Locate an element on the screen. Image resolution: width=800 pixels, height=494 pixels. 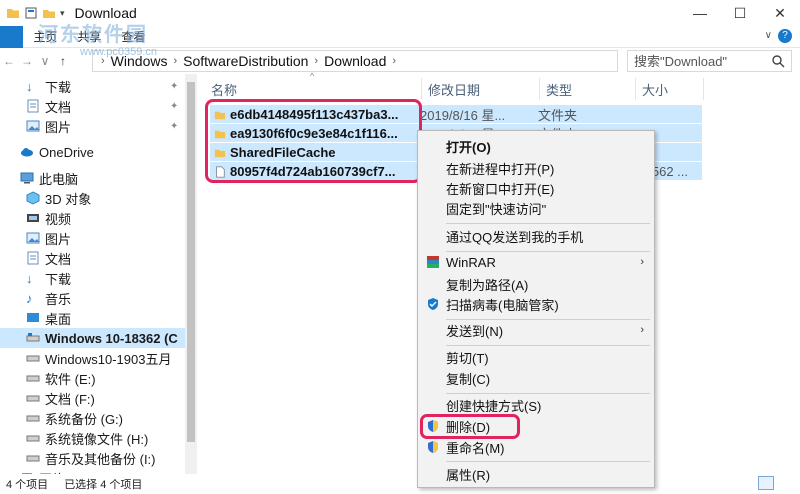
menu-item-rename: 重命名(M) is located at coordinates (536, 447).